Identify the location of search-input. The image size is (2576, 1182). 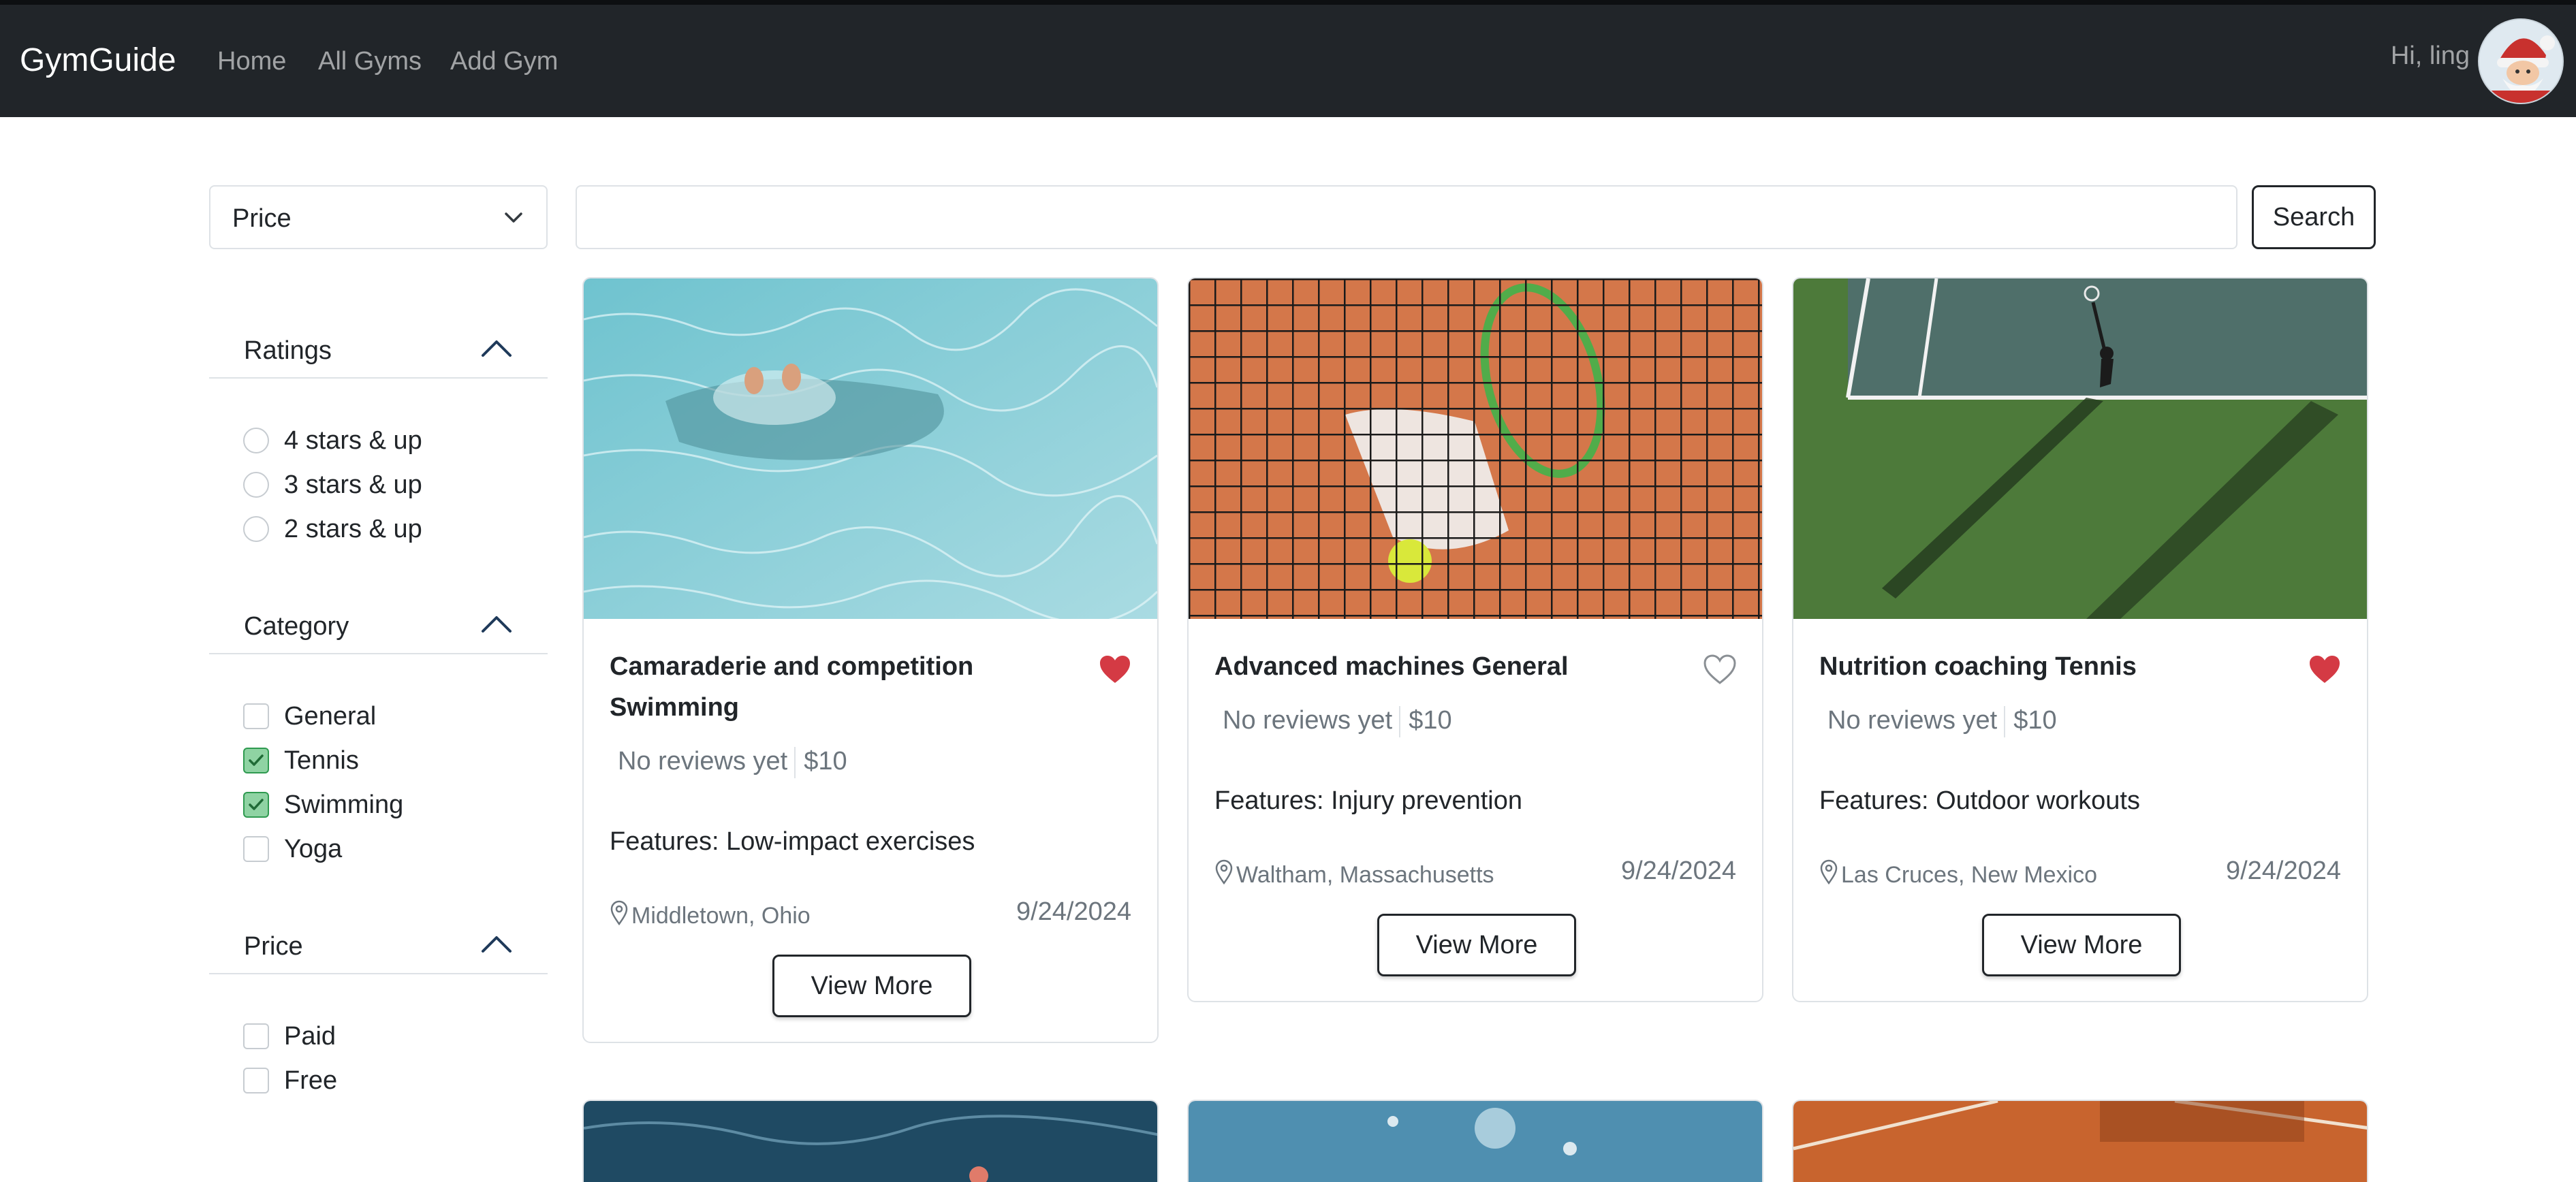
(1407, 217).